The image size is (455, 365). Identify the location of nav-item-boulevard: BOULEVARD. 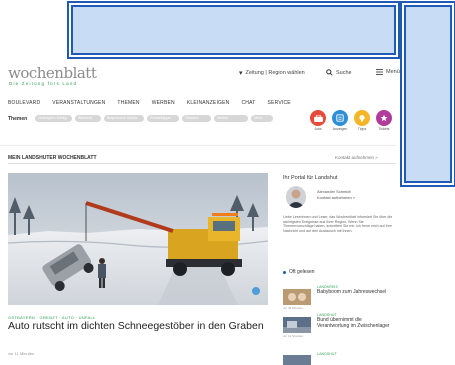
(24, 105).